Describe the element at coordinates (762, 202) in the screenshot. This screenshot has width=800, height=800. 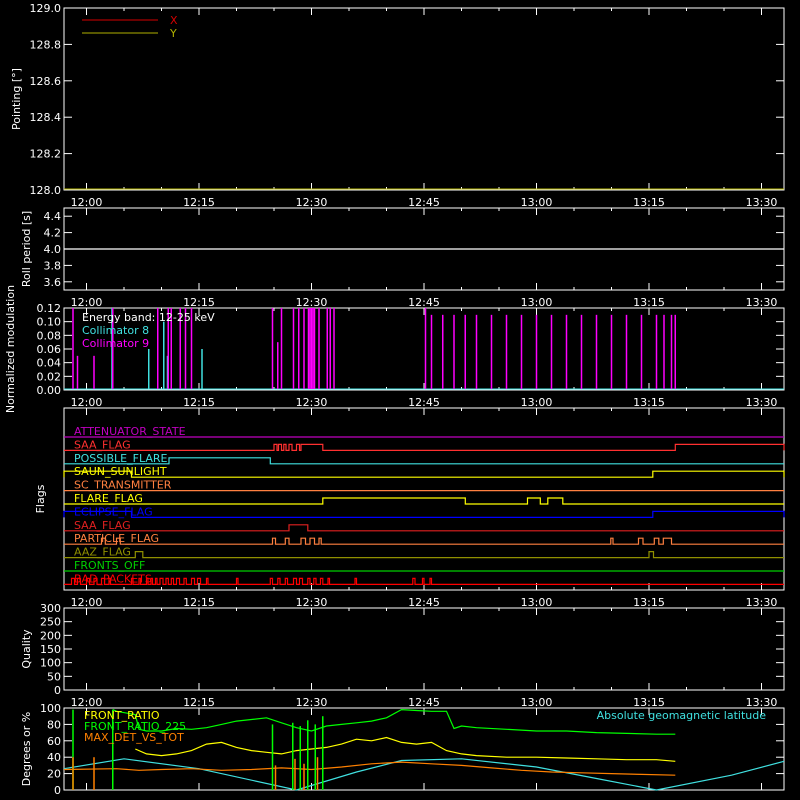
I see `pointing-panel-xtick-label: 13:30` at that location.